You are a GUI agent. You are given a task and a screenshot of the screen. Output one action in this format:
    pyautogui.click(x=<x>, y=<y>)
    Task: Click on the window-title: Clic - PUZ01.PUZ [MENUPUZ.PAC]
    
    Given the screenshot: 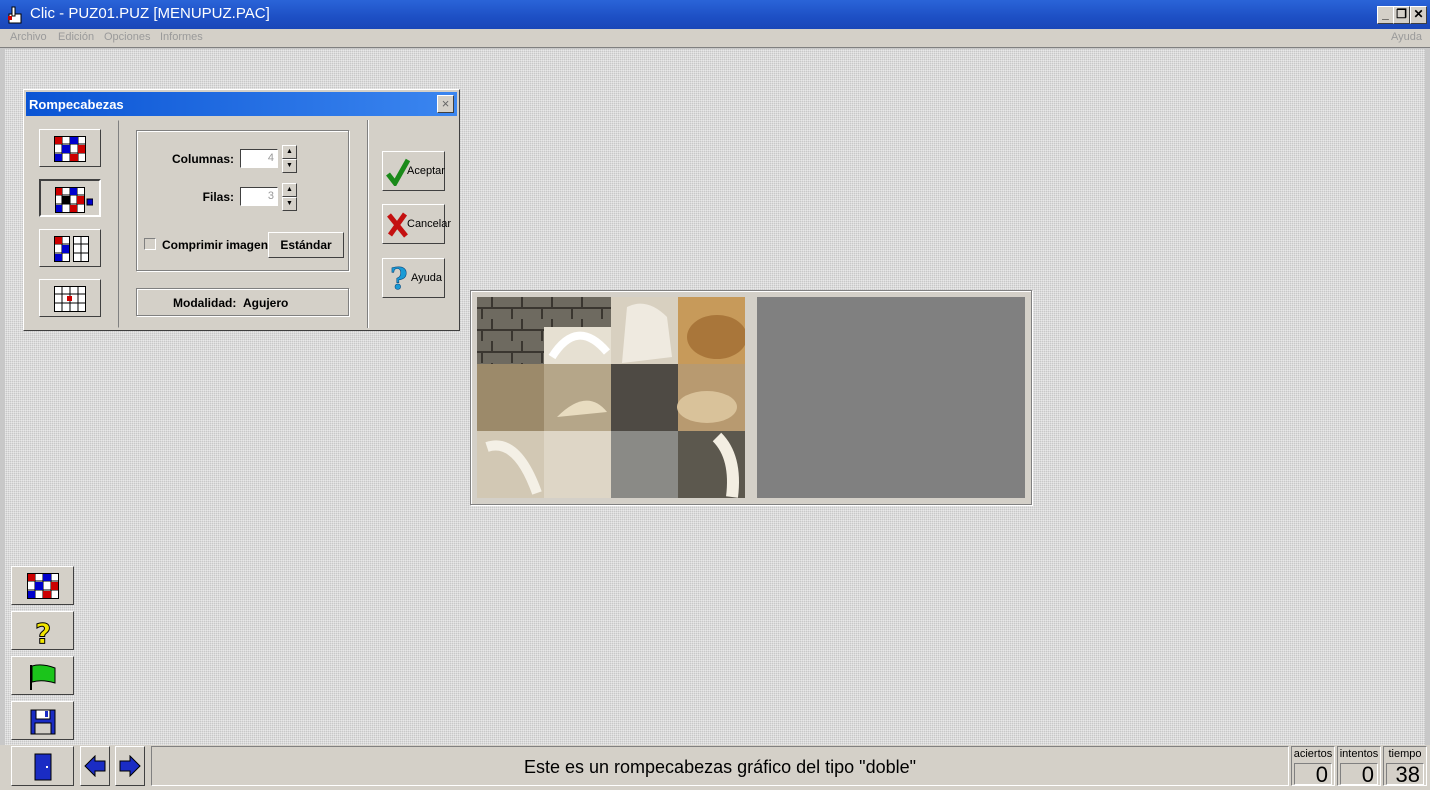 What is the action you would take?
    pyautogui.click(x=150, y=13)
    